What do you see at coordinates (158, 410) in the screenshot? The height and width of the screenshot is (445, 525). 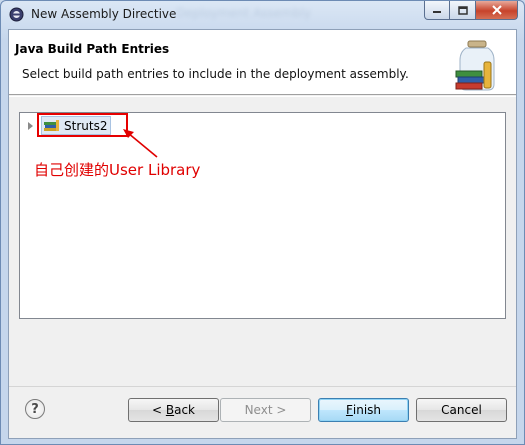 I see `back-prefix: <` at bounding box center [158, 410].